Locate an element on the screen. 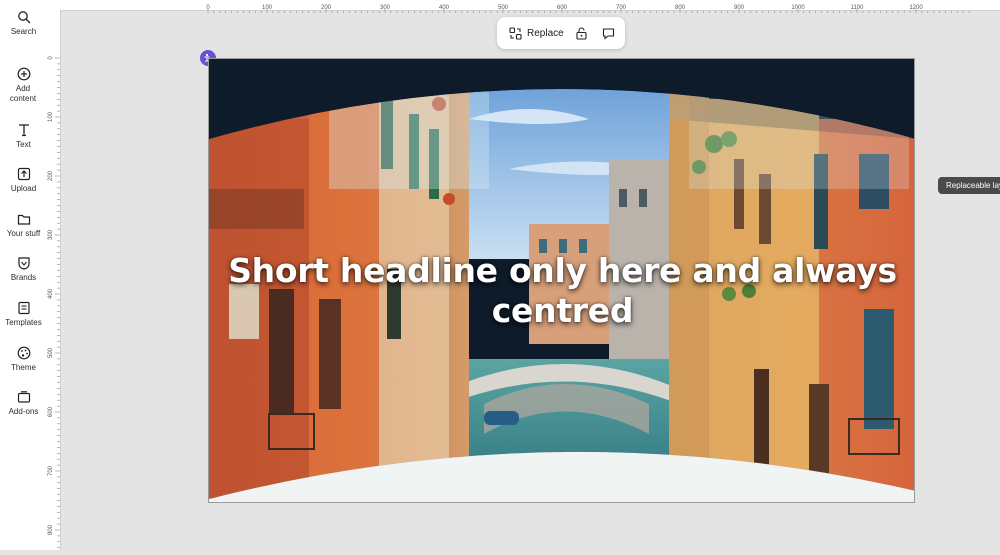  ruler-top: 0 100 200 300 400 500 600 700 800 900 1000 1100 1200 is located at coordinates (530, 6).